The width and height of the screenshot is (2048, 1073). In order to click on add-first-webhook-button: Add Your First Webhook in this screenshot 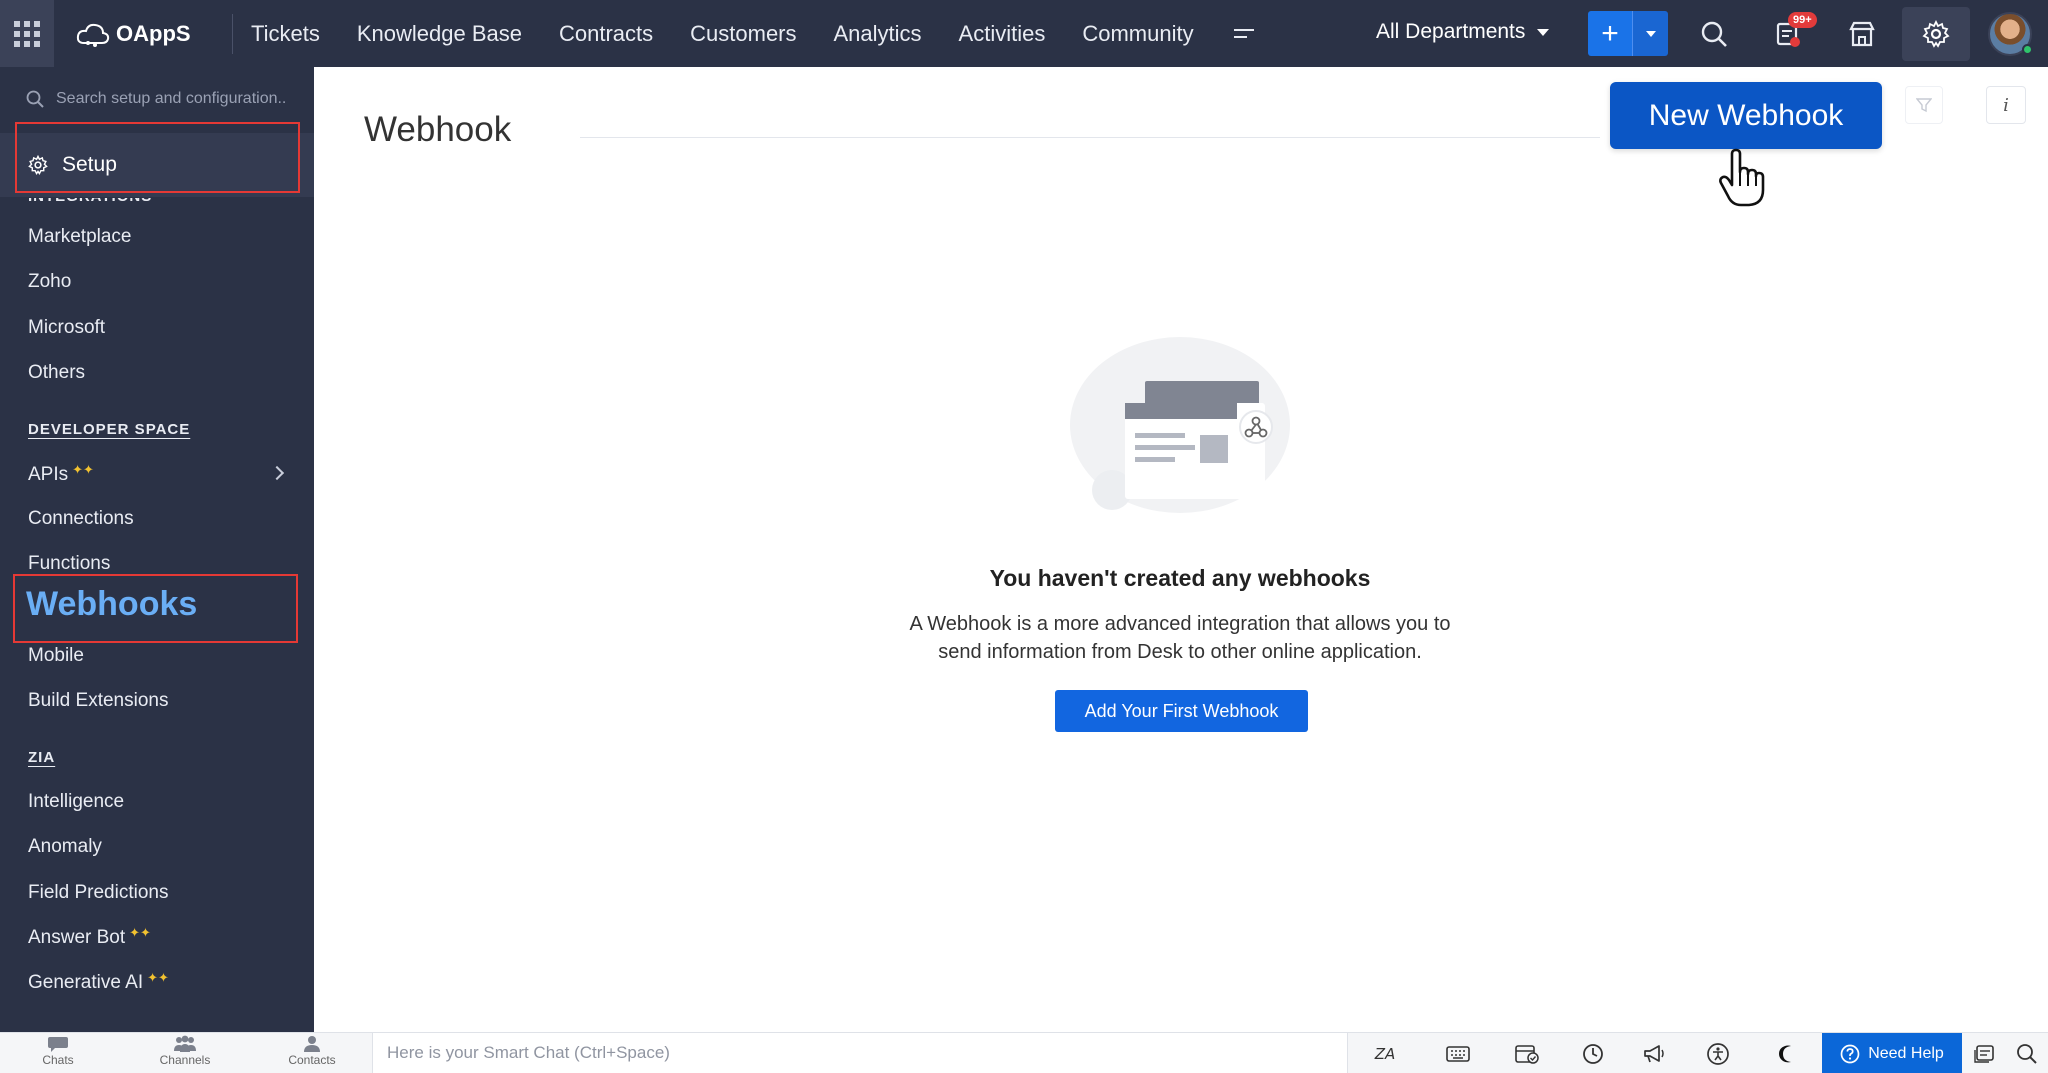, I will do `click(1181, 711)`.